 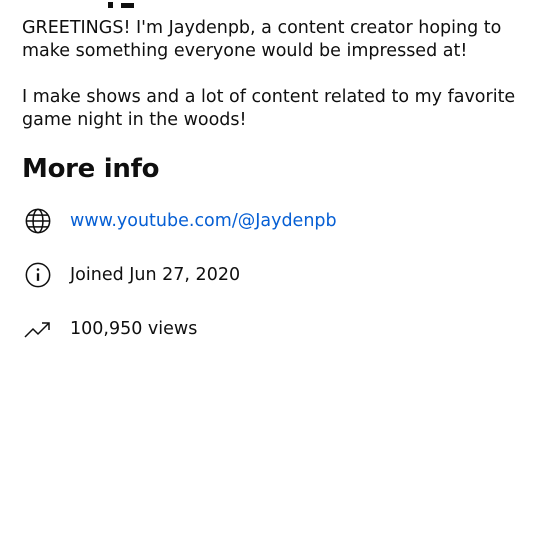 What do you see at coordinates (203, 221) in the screenshot?
I see `channel-url-link: www.youtube.com/@Jaydenpb` at bounding box center [203, 221].